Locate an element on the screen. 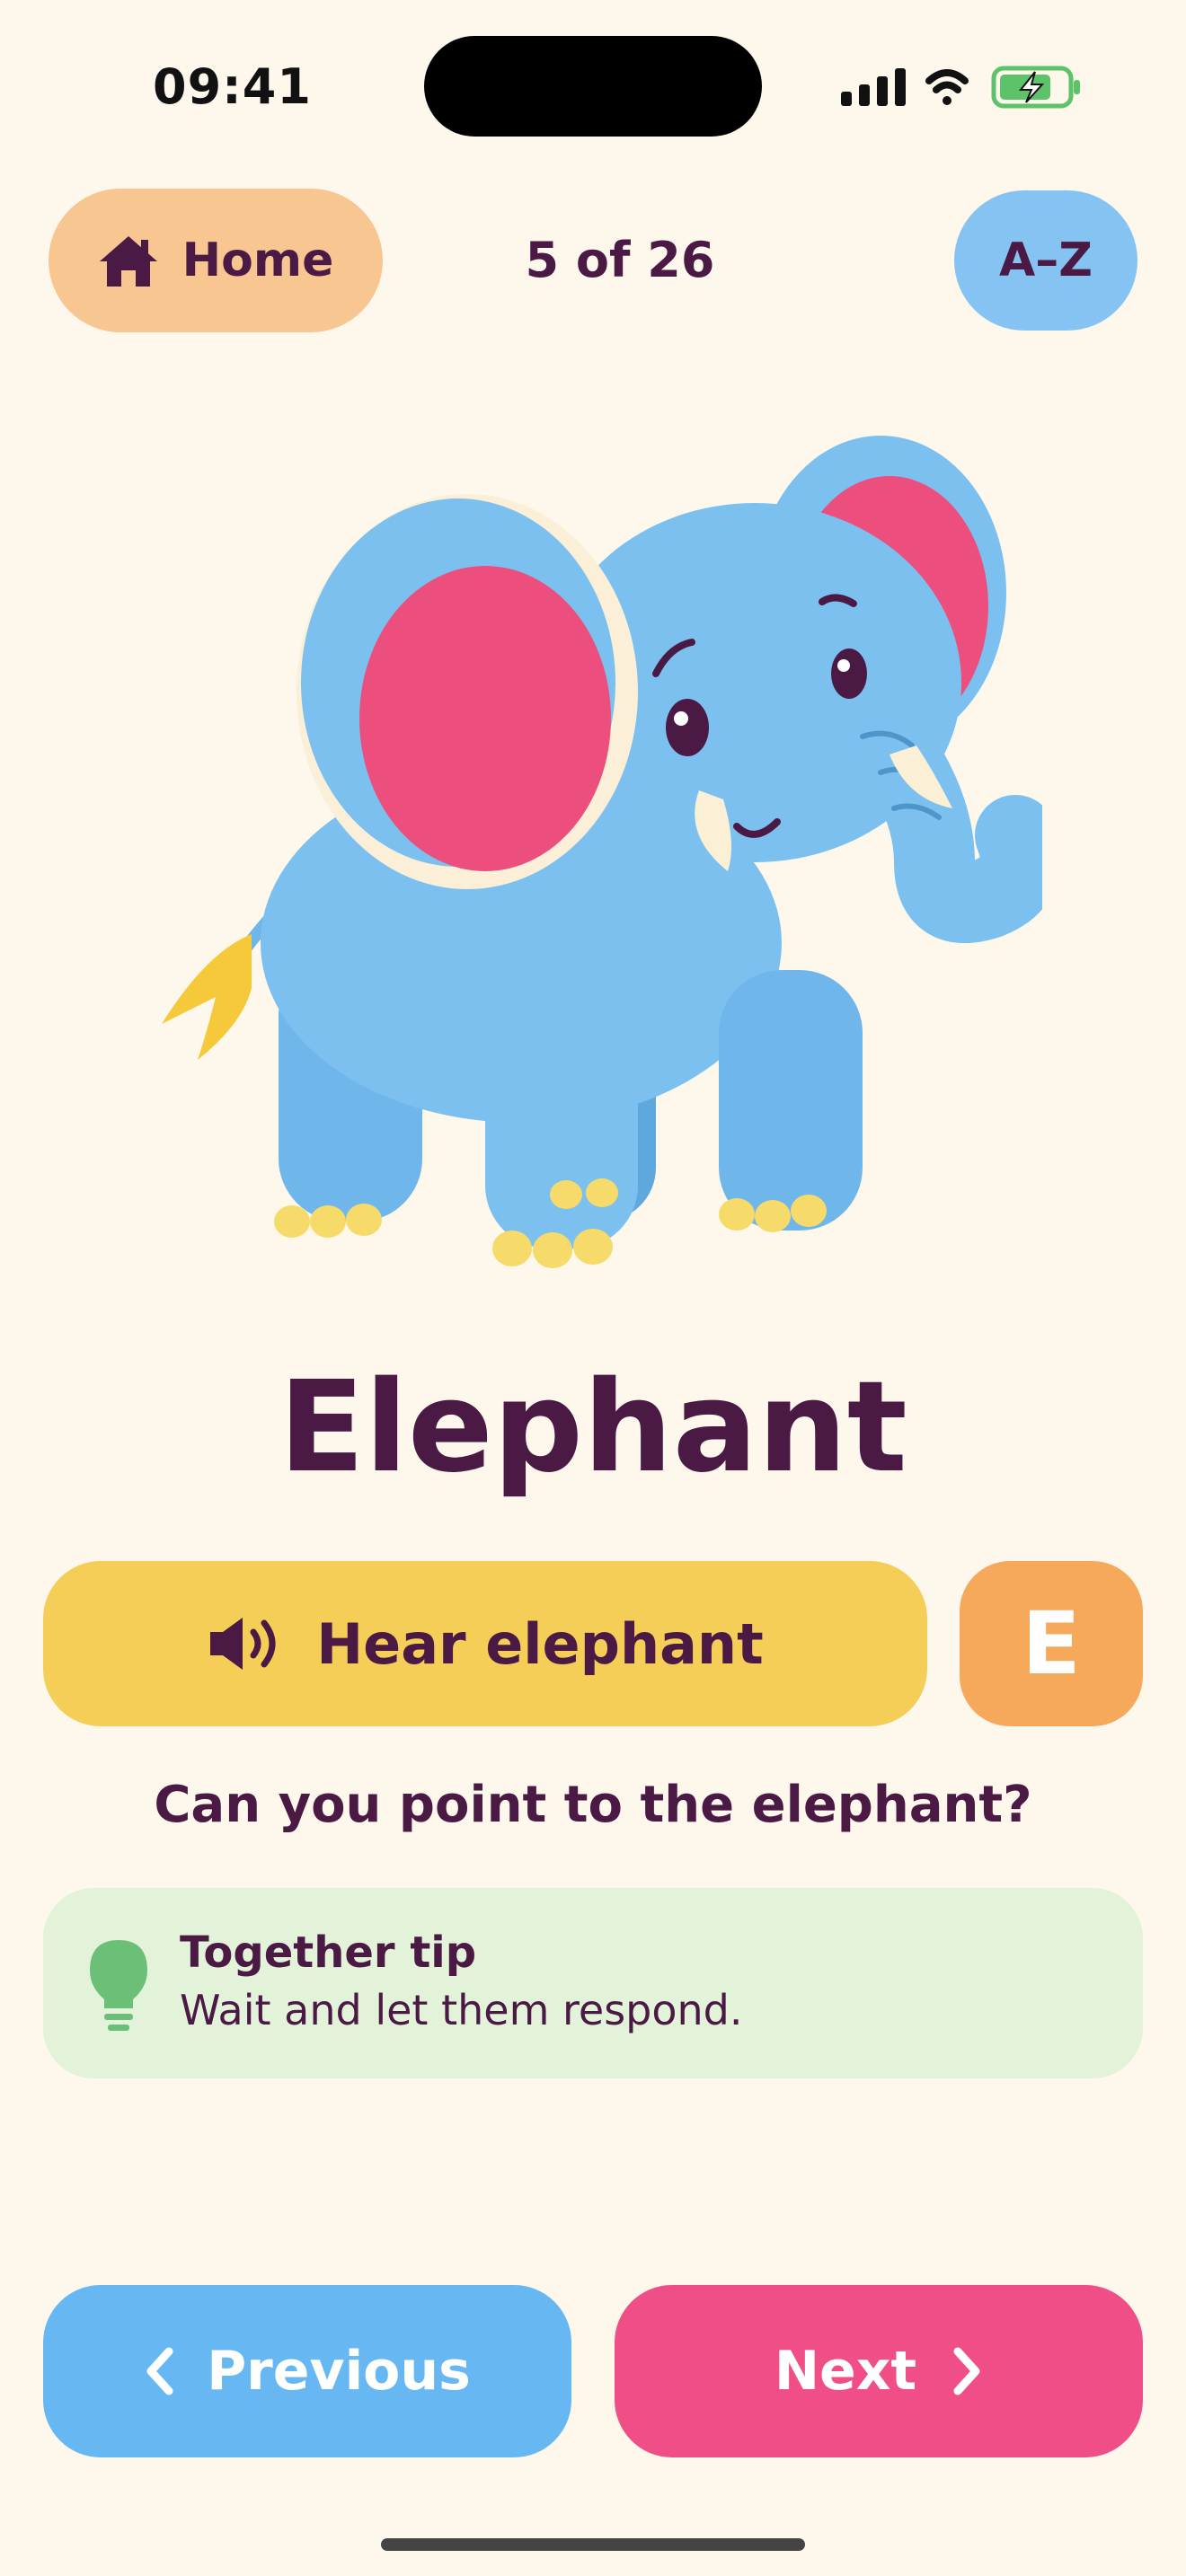 The width and height of the screenshot is (1186, 2576). hear-word-button: Hear elephant is located at coordinates (485, 1643).